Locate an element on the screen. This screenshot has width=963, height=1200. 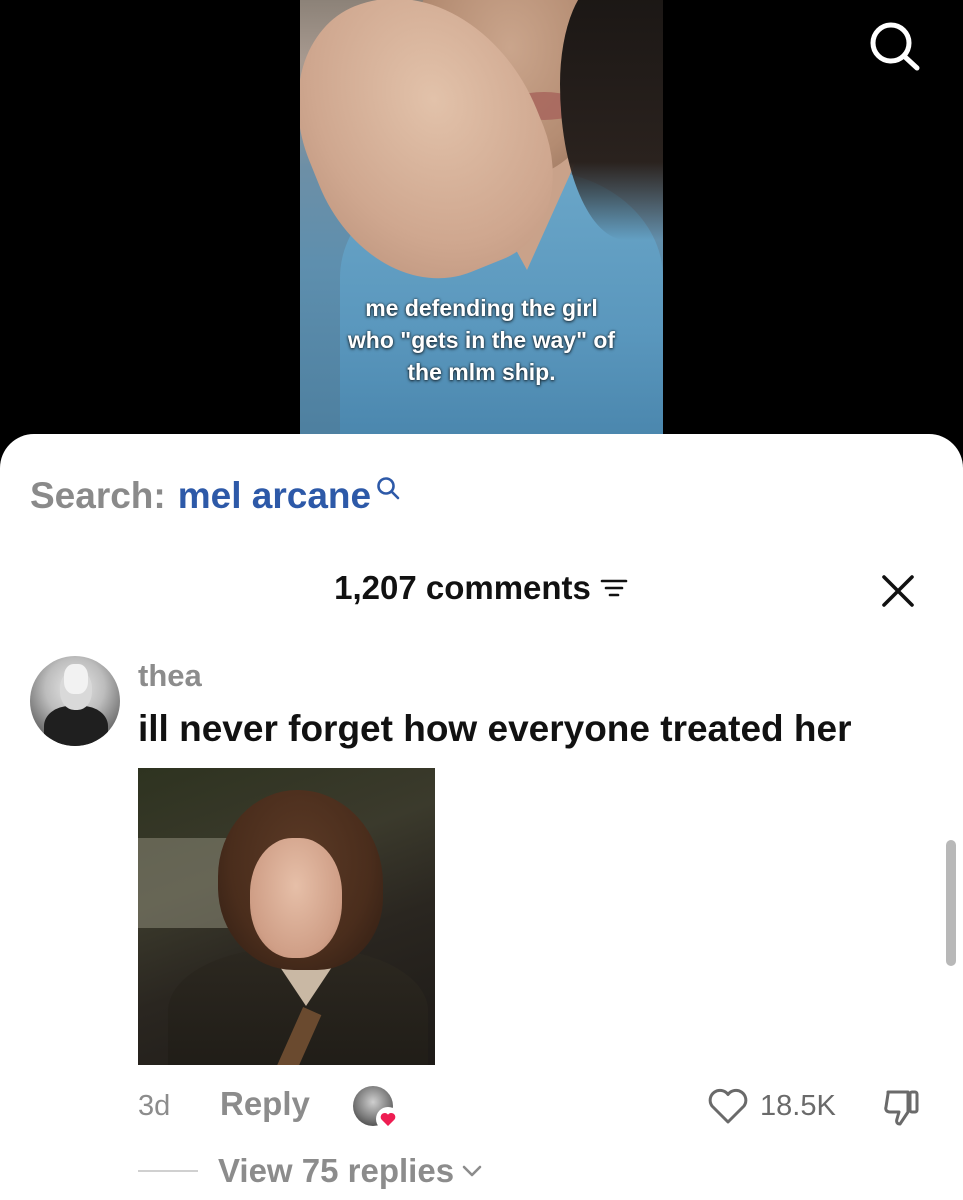
avatar is located at coordinates (75, 701).